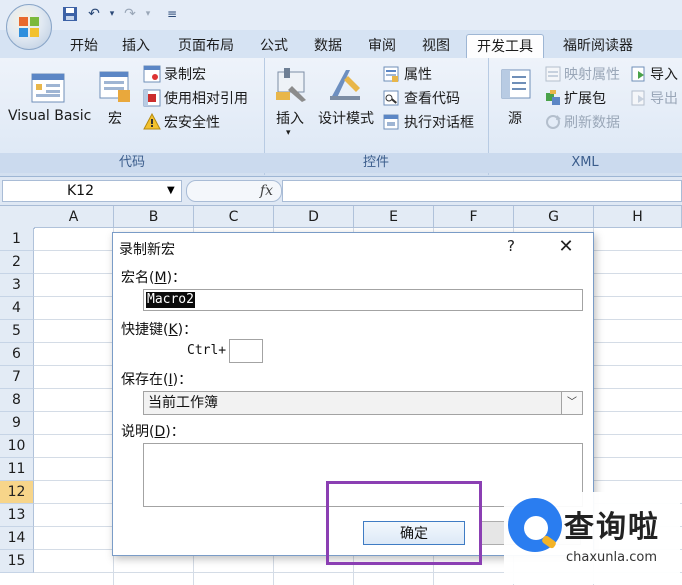 This screenshot has height=585, width=682. I want to click on watermark: 查询啦 chaxunla.com, so click(592, 538).